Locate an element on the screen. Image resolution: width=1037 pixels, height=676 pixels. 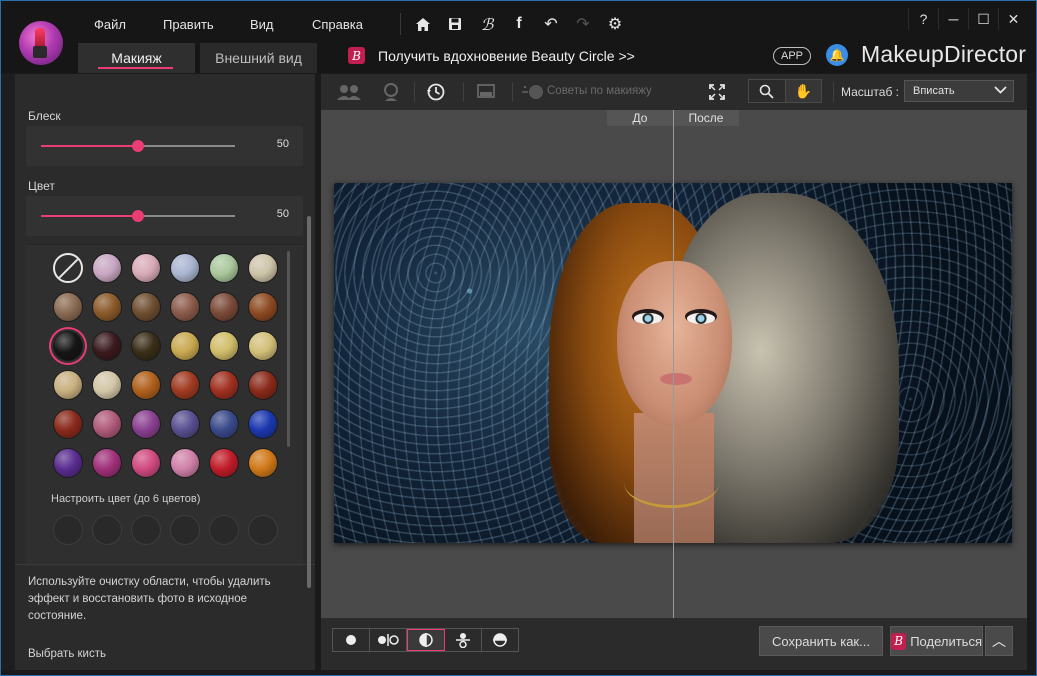
beauty-circle-icon: ℬ is located at coordinates (487, 24).